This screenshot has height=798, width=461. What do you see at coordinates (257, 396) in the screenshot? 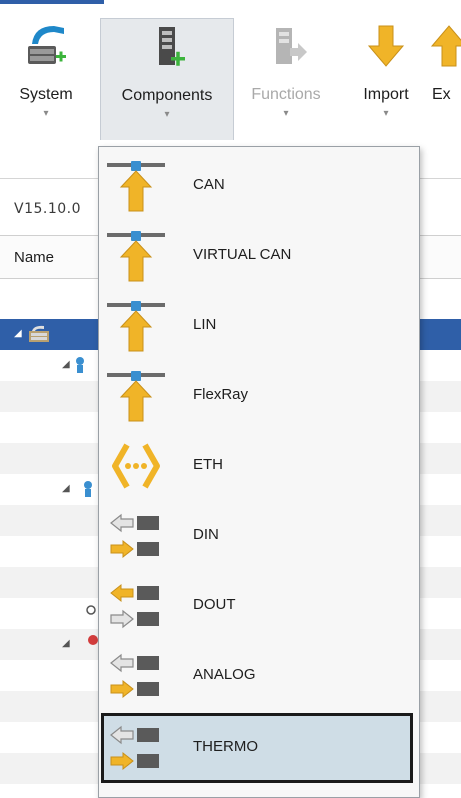
I see `menu-item-flexray: FlexRay` at bounding box center [257, 396].